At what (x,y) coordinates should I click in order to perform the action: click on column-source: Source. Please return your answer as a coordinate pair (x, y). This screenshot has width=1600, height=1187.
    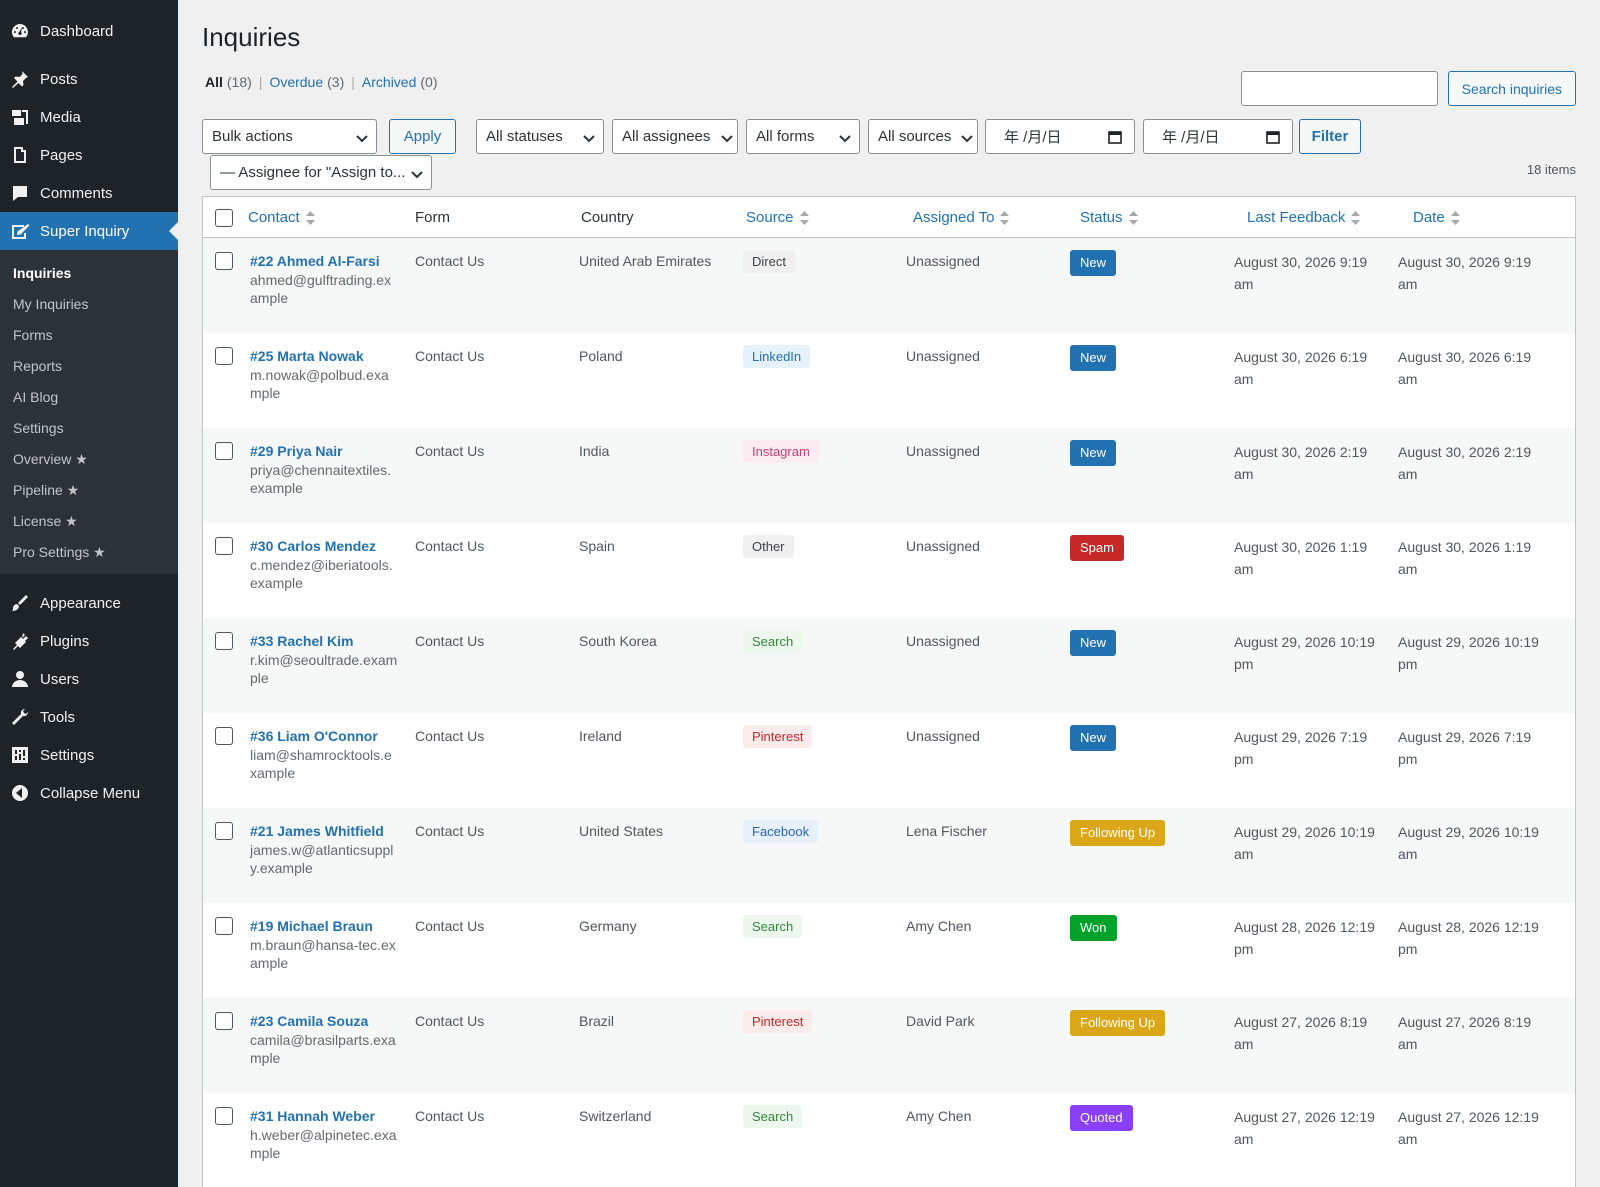
    Looking at the image, I should click on (777, 217).